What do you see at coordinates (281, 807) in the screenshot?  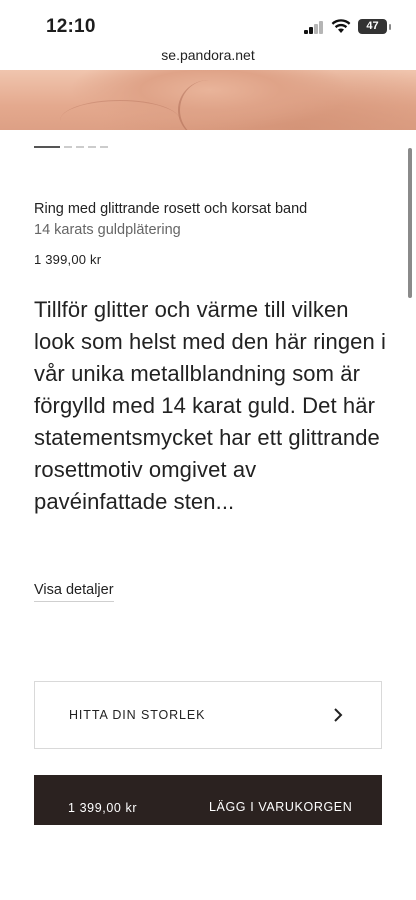 I see `add-to-cart-label: LÄGG I VARUKORGEN` at bounding box center [281, 807].